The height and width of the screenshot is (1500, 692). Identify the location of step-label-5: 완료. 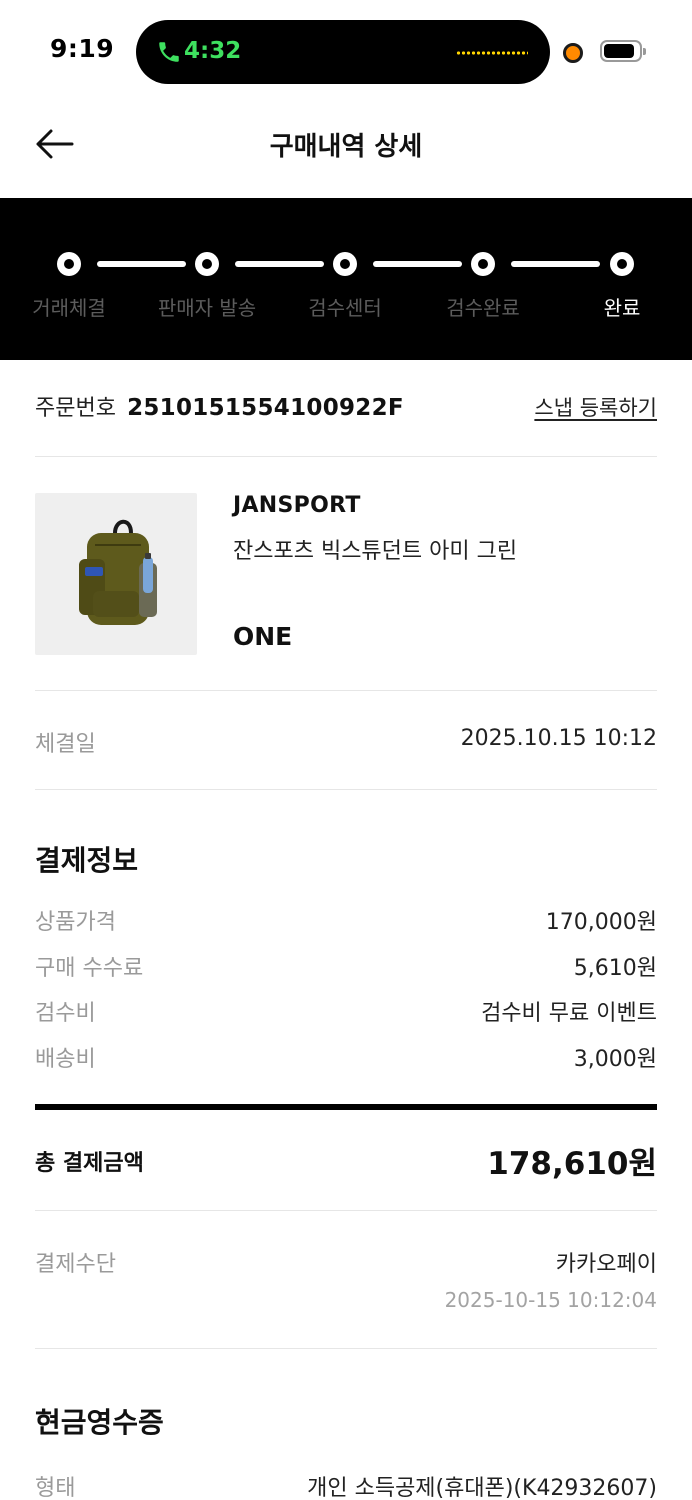
(622, 308).